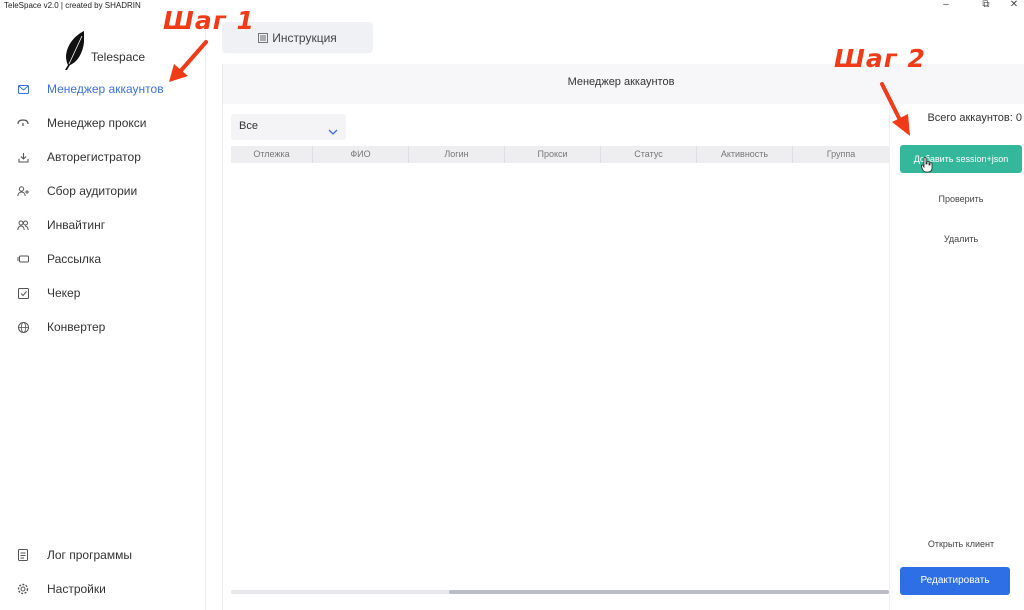  What do you see at coordinates (986, 5) in the screenshot?
I see `maximize-button: ⧉` at bounding box center [986, 5].